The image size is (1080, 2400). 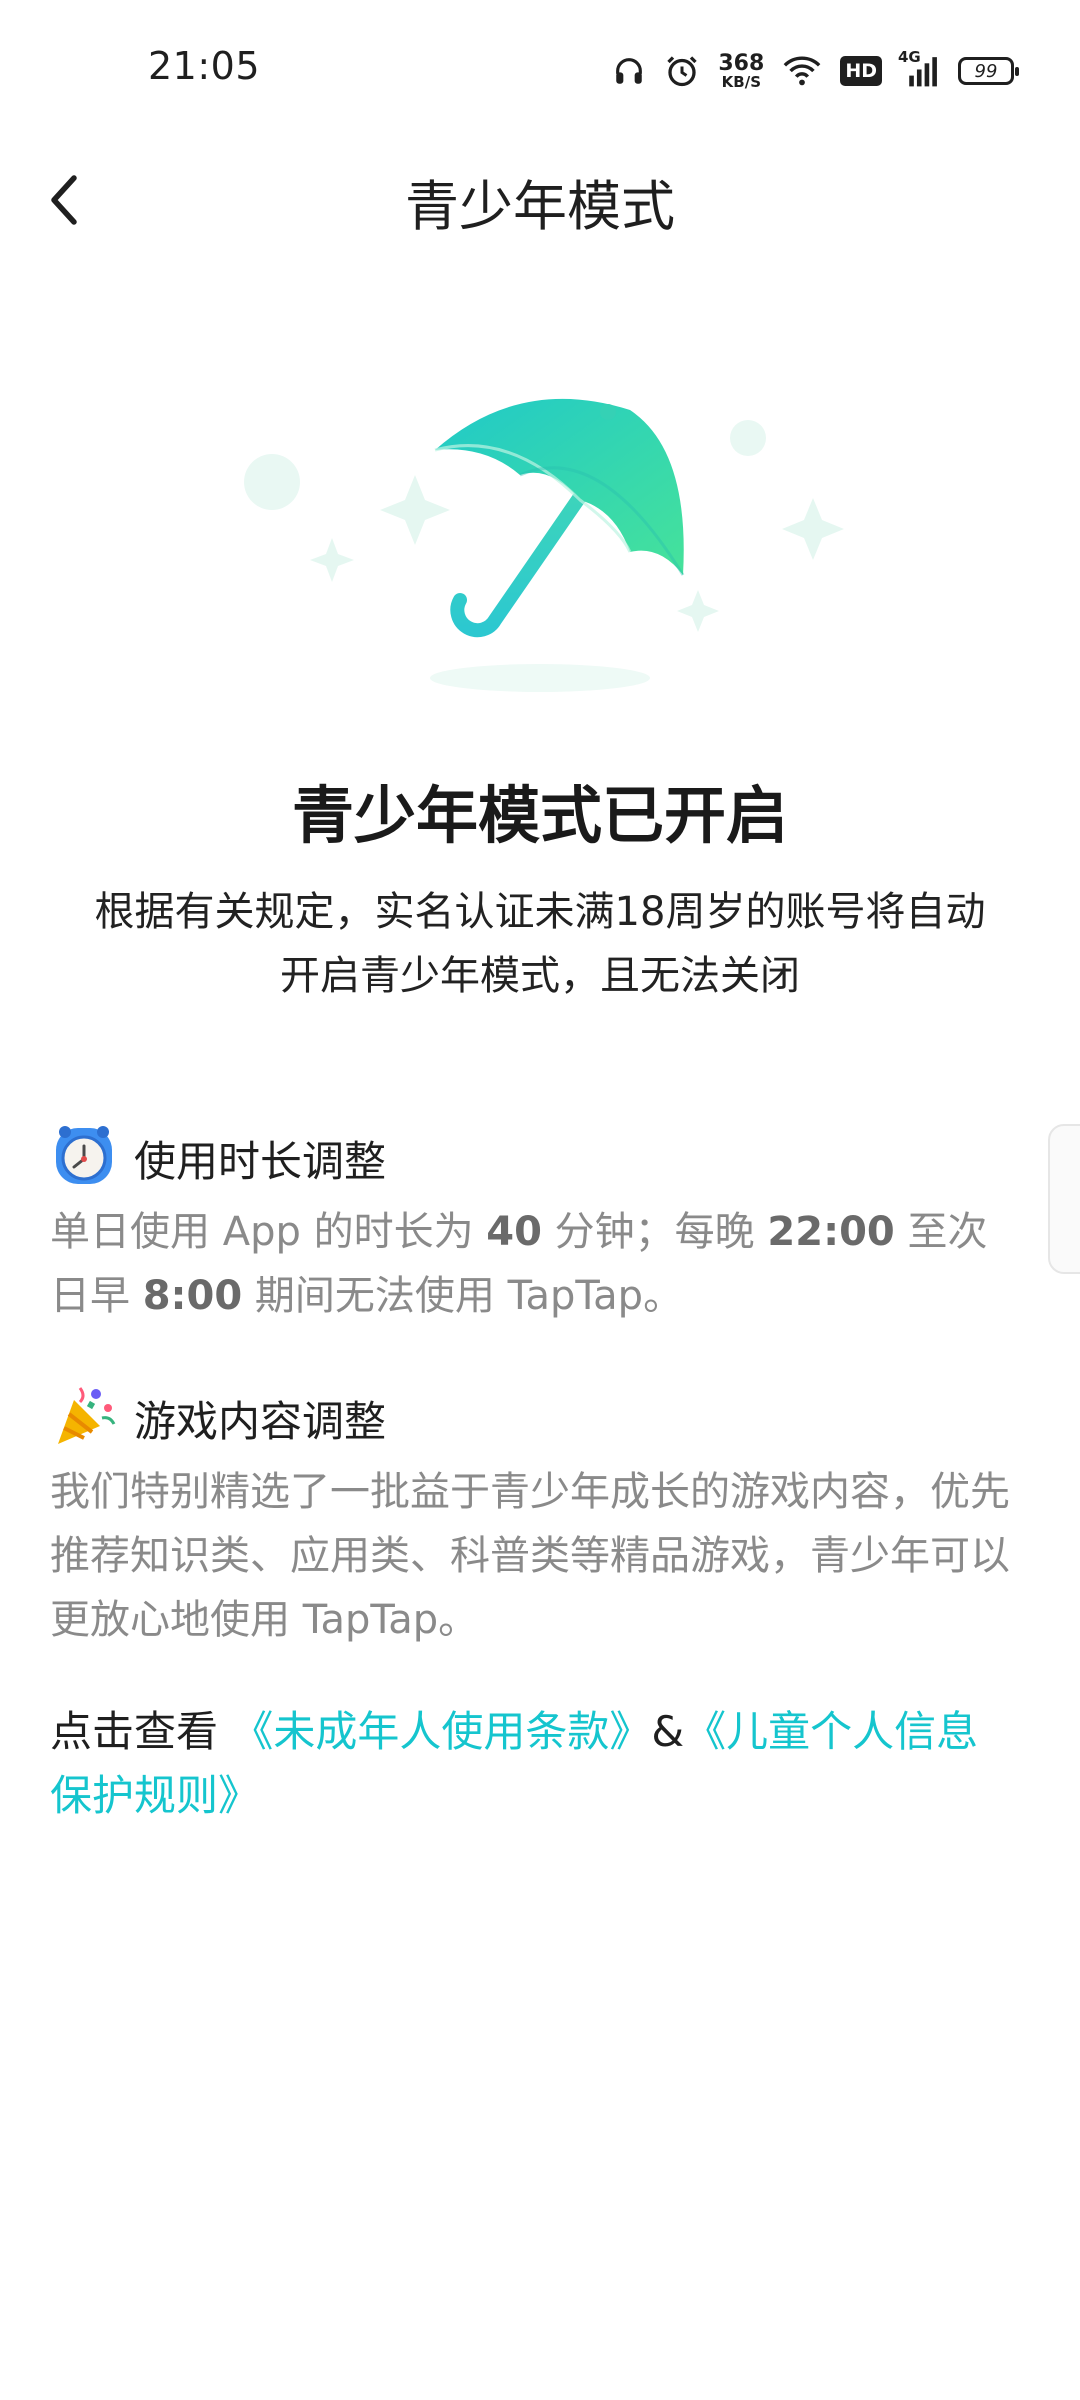 I want to click on intro-text: 根据有关规定，实名认证未满18周岁的账号将自动开启青少年模式，且无法关闭, so click(x=540, y=944).